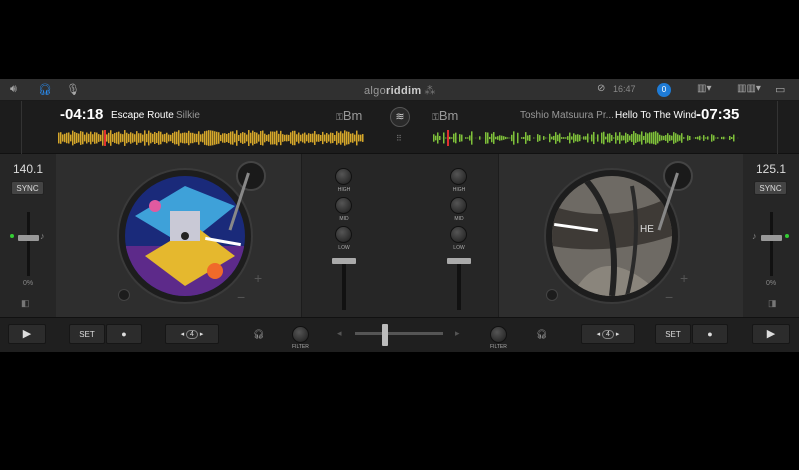 Image resolution: width=799 pixels, height=470 pixels. What do you see at coordinates (87, 334) in the screenshot?
I see `left-set-cue-button: SET` at bounding box center [87, 334].